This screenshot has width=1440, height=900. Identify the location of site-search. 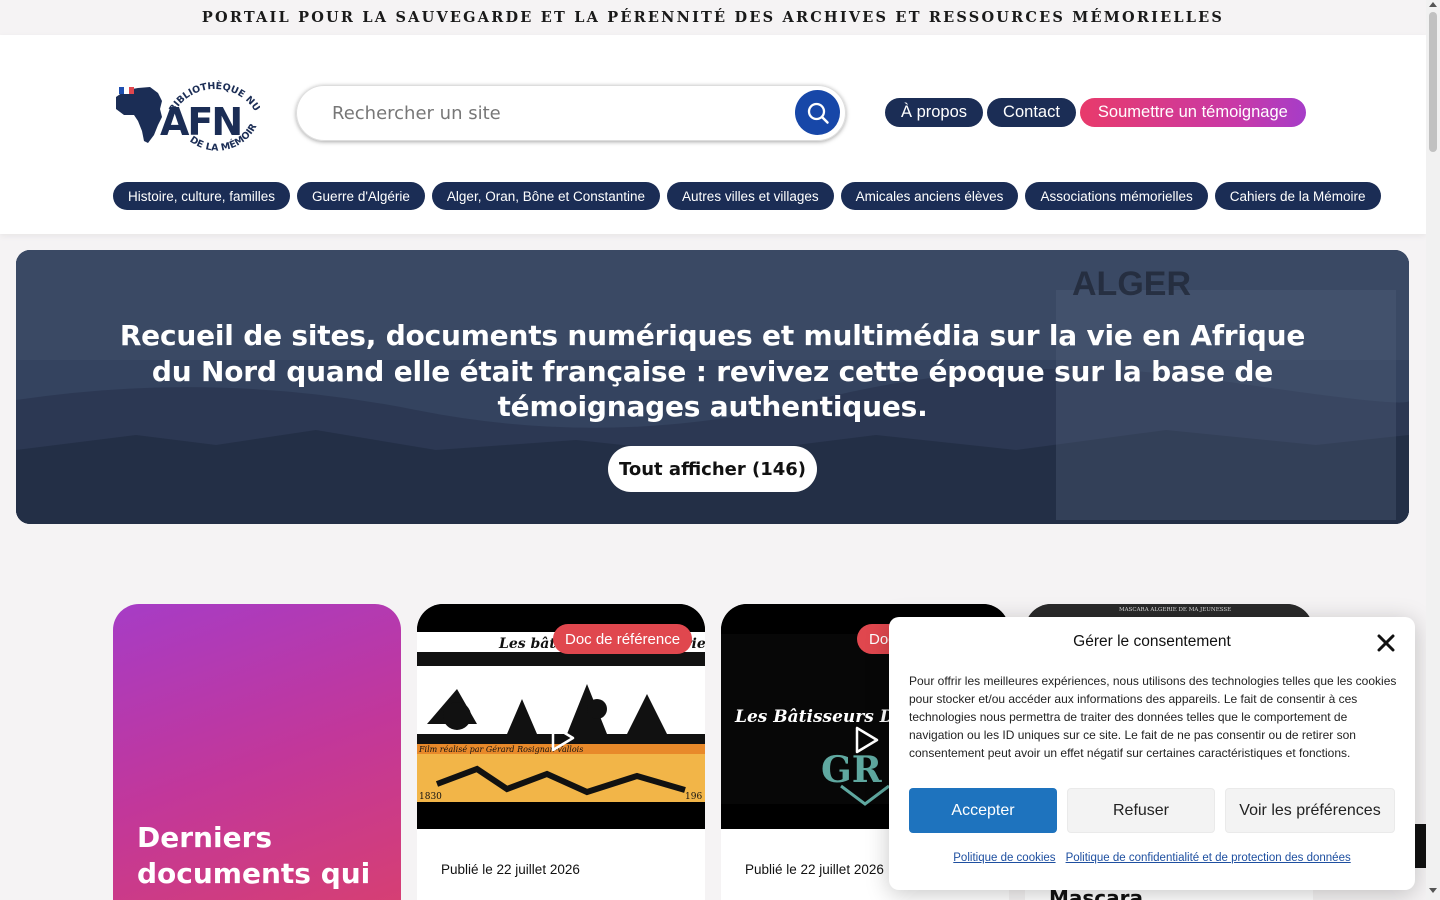
(571, 113).